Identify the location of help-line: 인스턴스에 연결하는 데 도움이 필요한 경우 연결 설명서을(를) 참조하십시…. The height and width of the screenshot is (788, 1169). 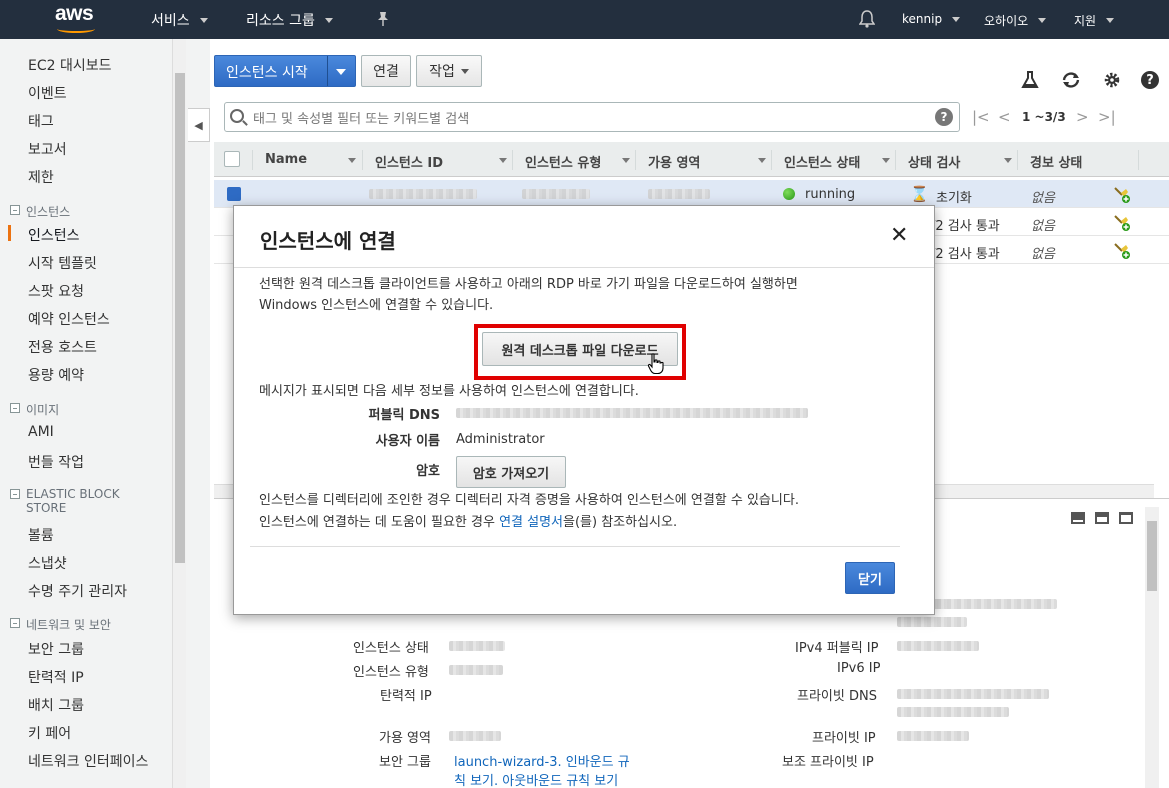
(468, 520).